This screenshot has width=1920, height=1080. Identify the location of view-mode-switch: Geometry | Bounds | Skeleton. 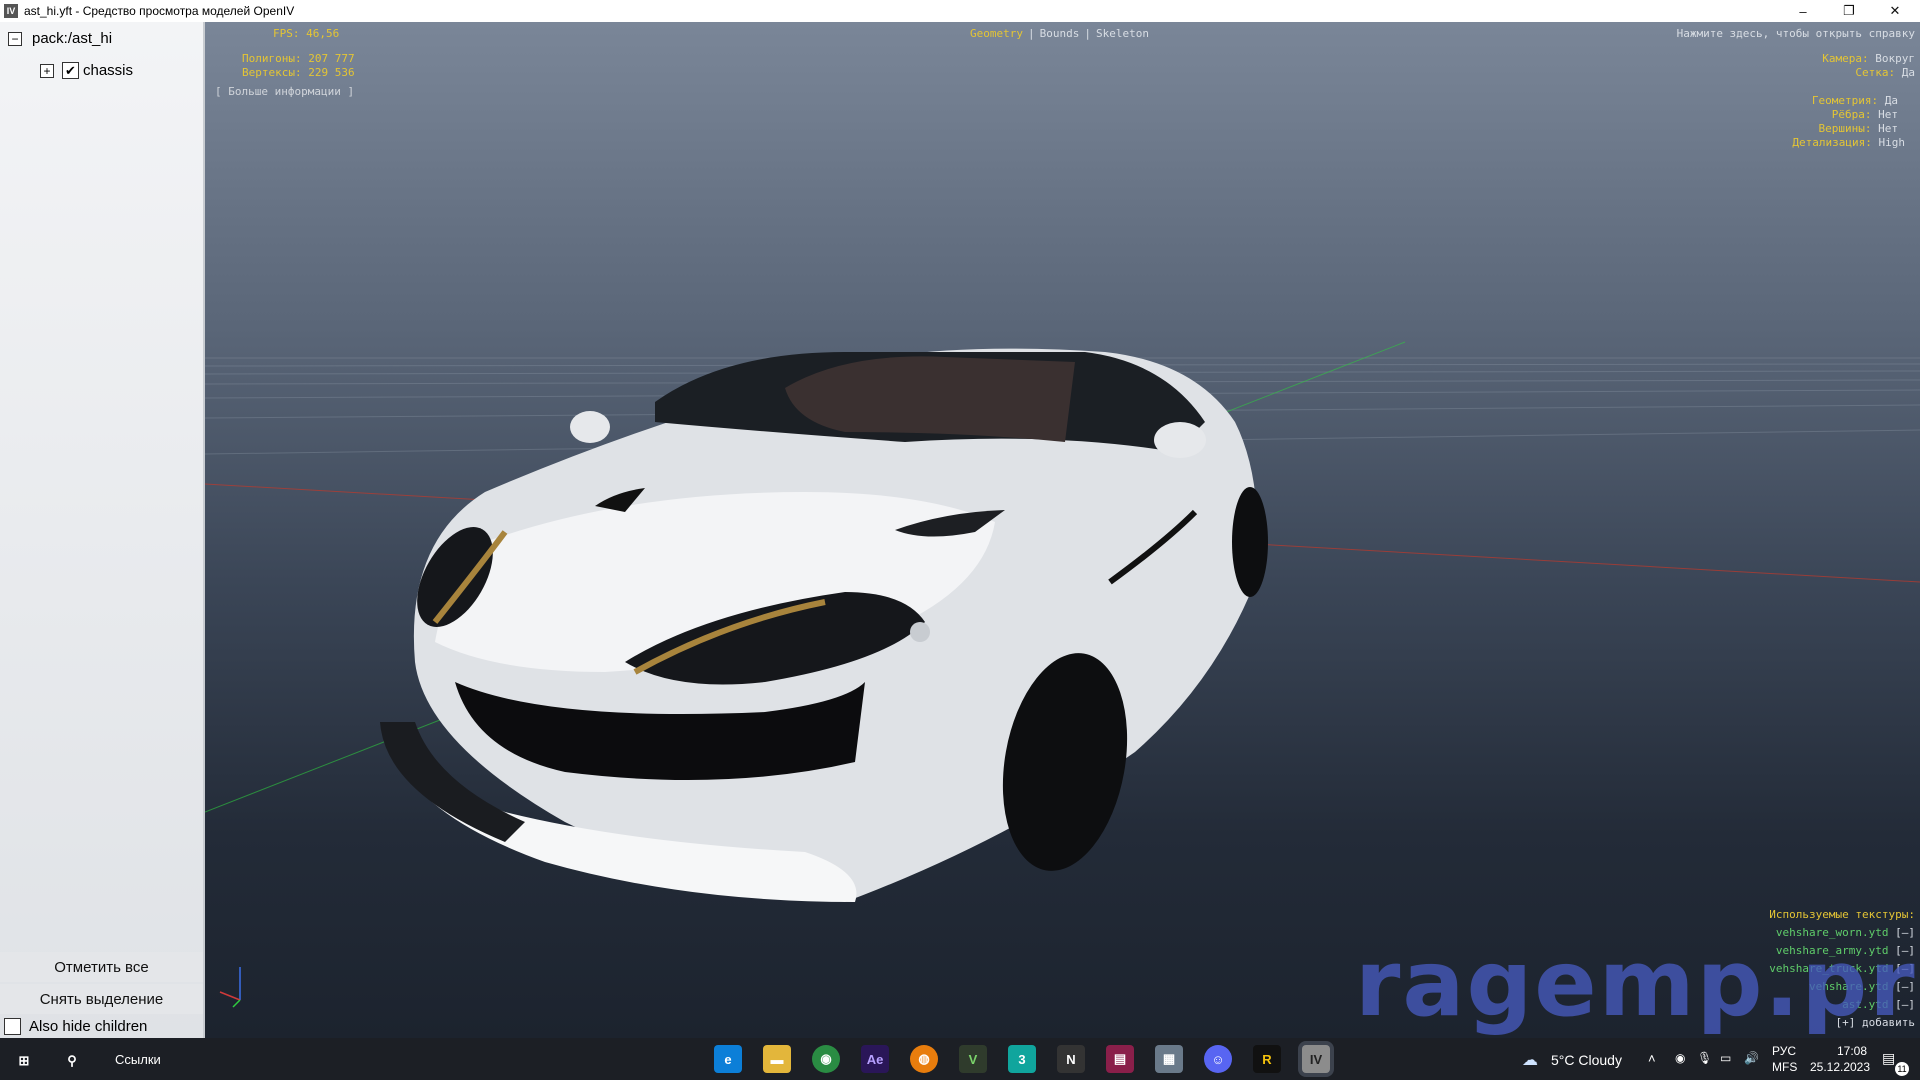
(1059, 33).